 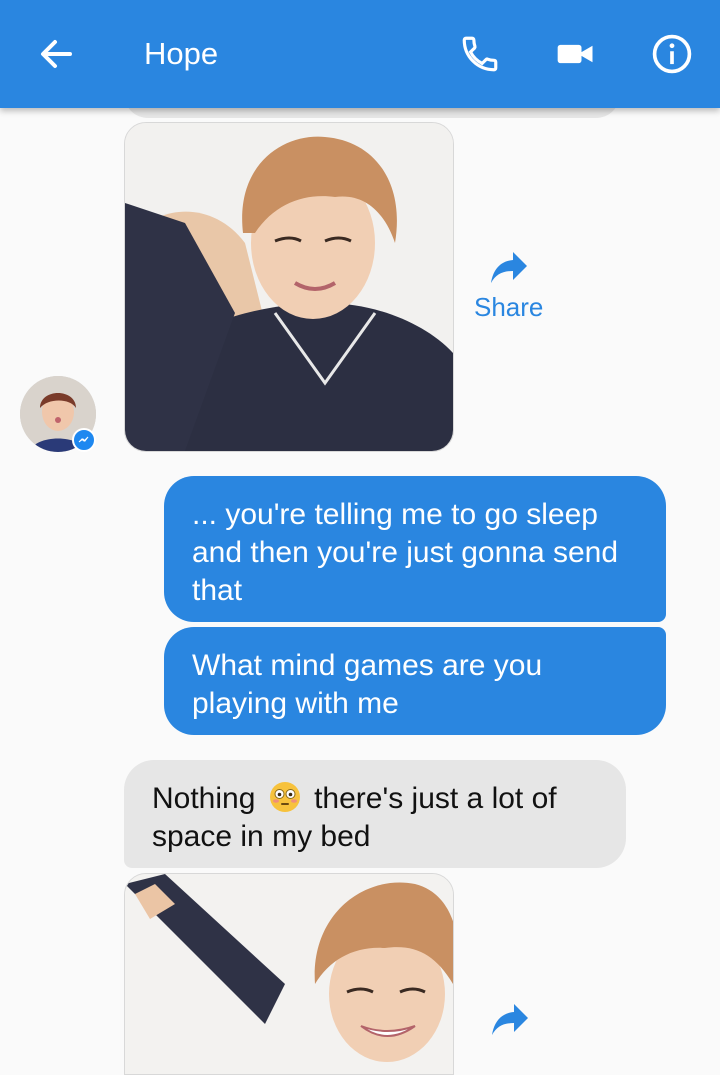 What do you see at coordinates (367, 684) in the screenshot?
I see `message-text: What mind games are you playing with me` at bounding box center [367, 684].